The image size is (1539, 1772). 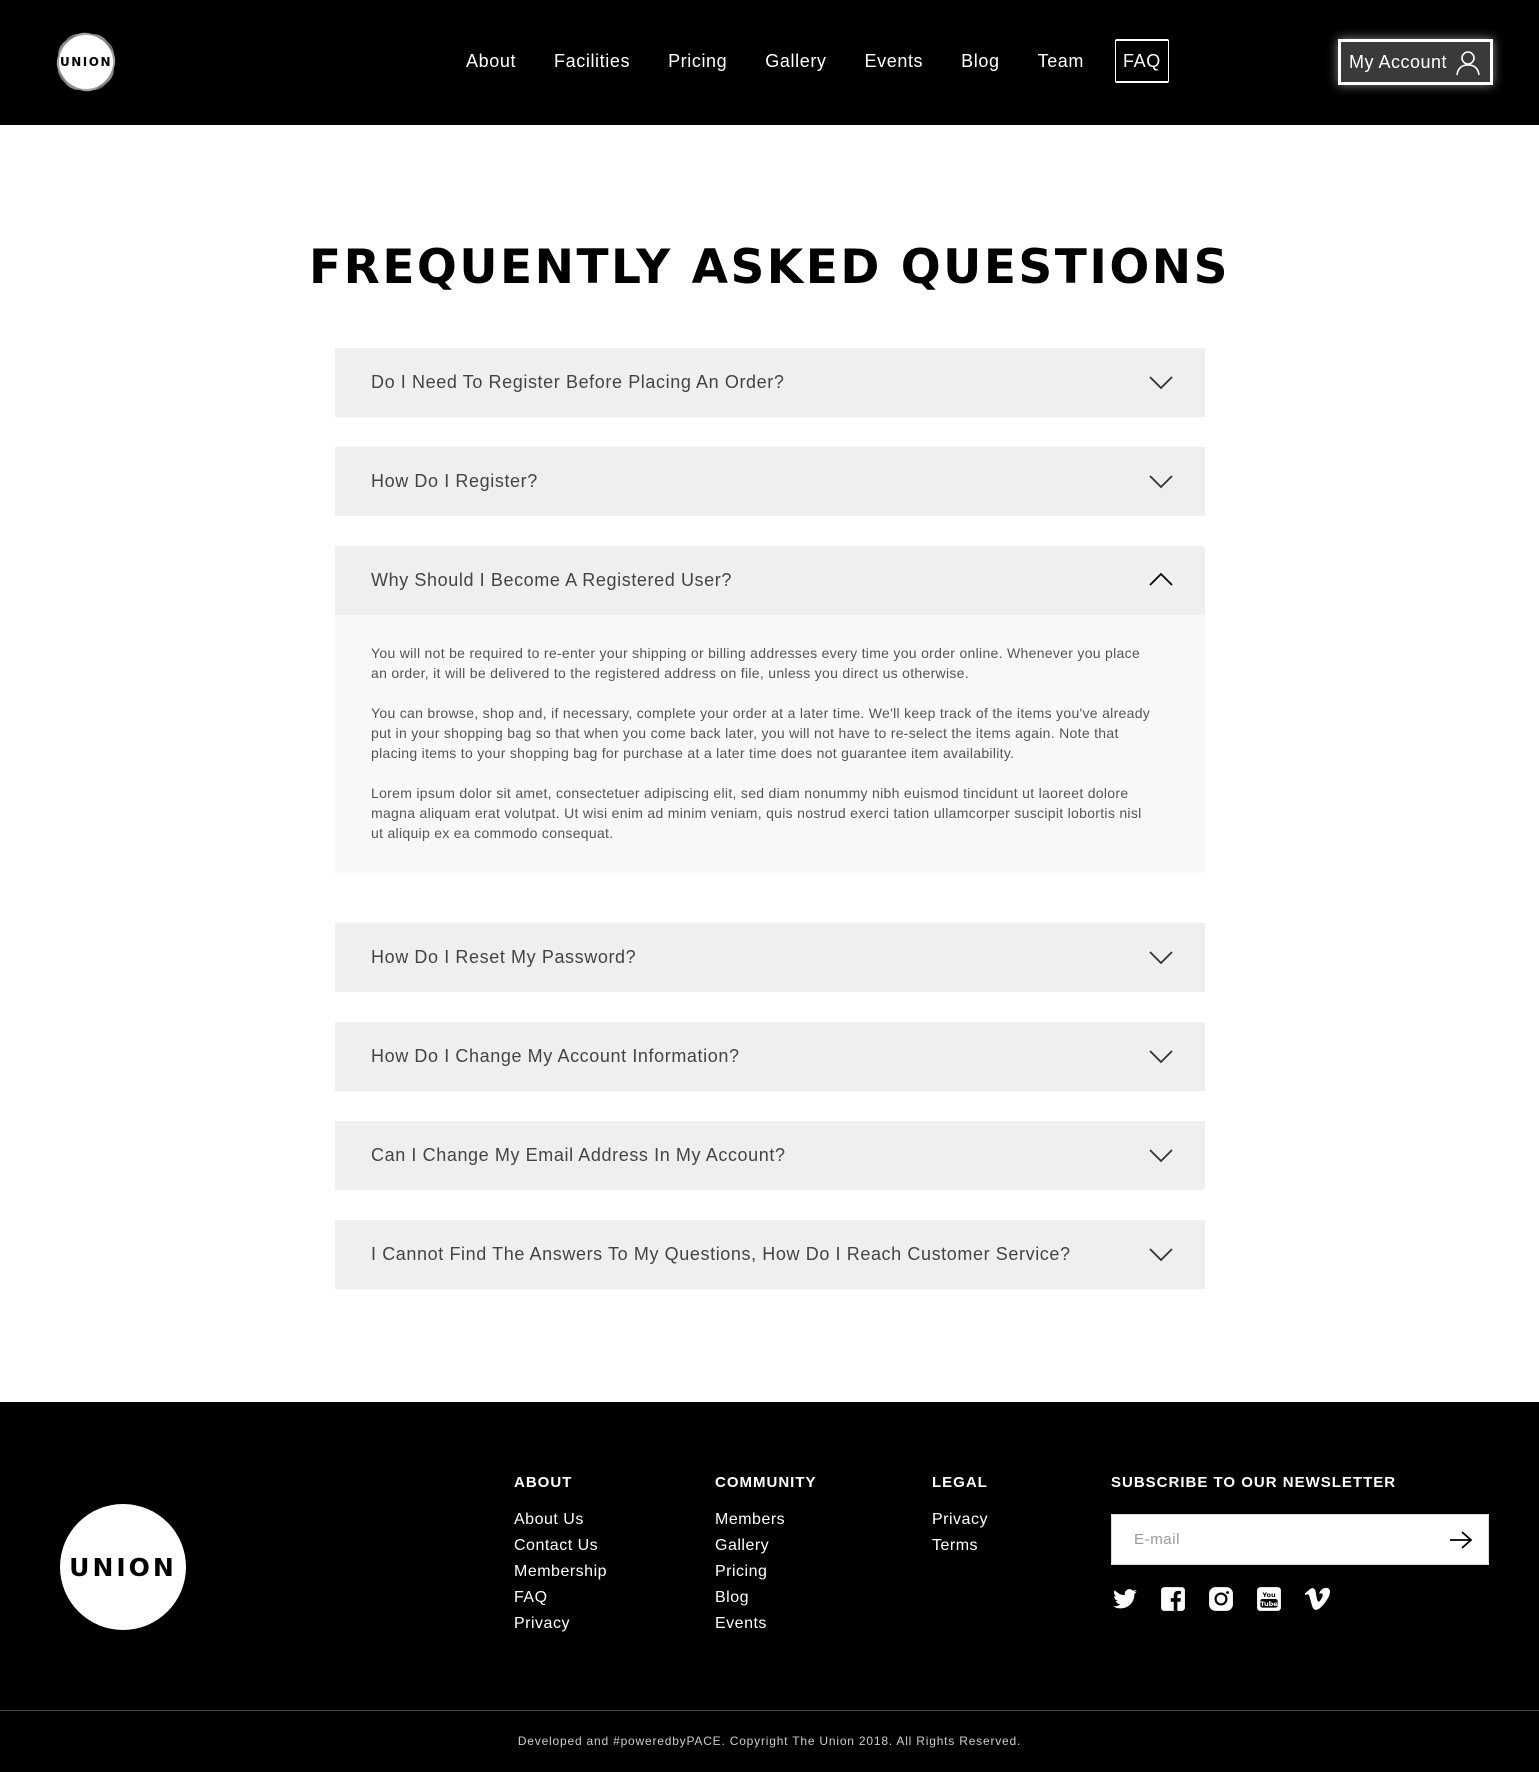 What do you see at coordinates (551, 580) in the screenshot?
I see `faq-question-text: Why Should I Become A Registered User?` at bounding box center [551, 580].